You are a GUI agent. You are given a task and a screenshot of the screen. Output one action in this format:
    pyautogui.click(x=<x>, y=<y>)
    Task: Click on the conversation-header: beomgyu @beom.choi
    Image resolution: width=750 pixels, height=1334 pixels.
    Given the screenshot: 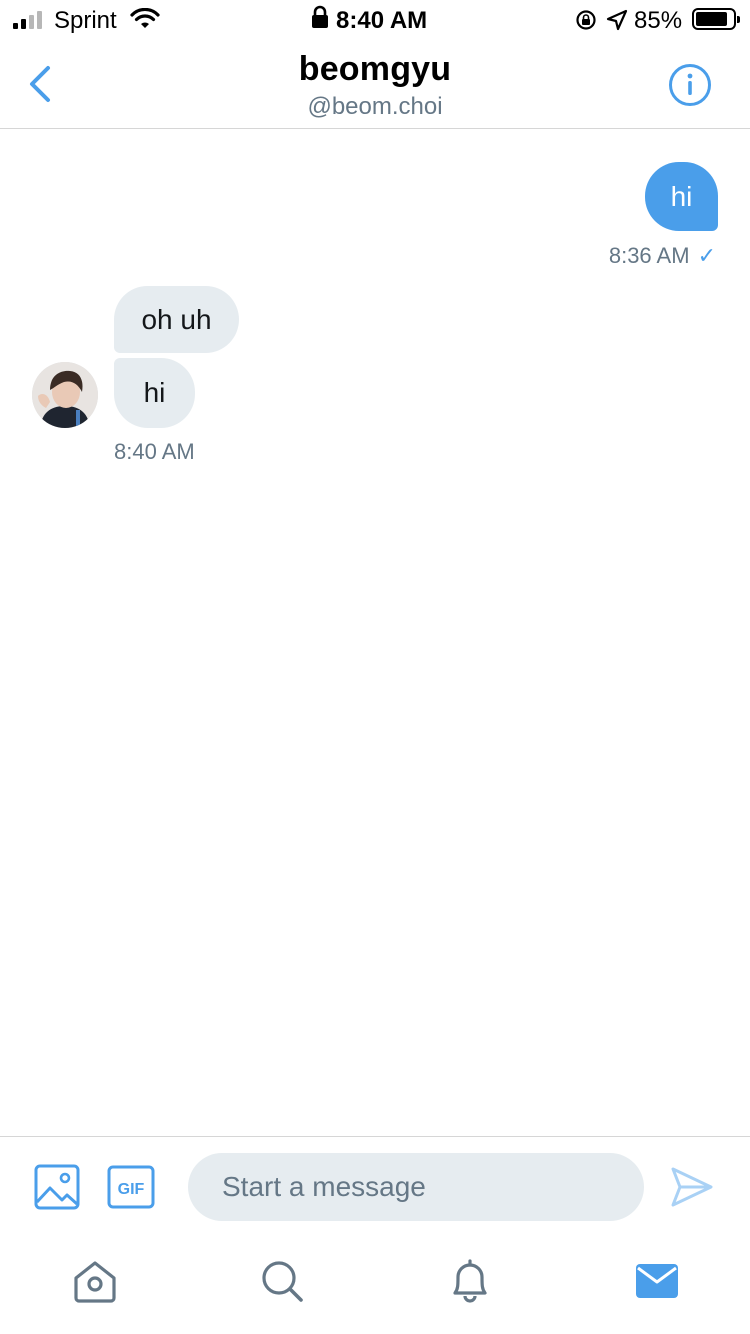 What is the action you would take?
    pyautogui.click(x=375, y=84)
    